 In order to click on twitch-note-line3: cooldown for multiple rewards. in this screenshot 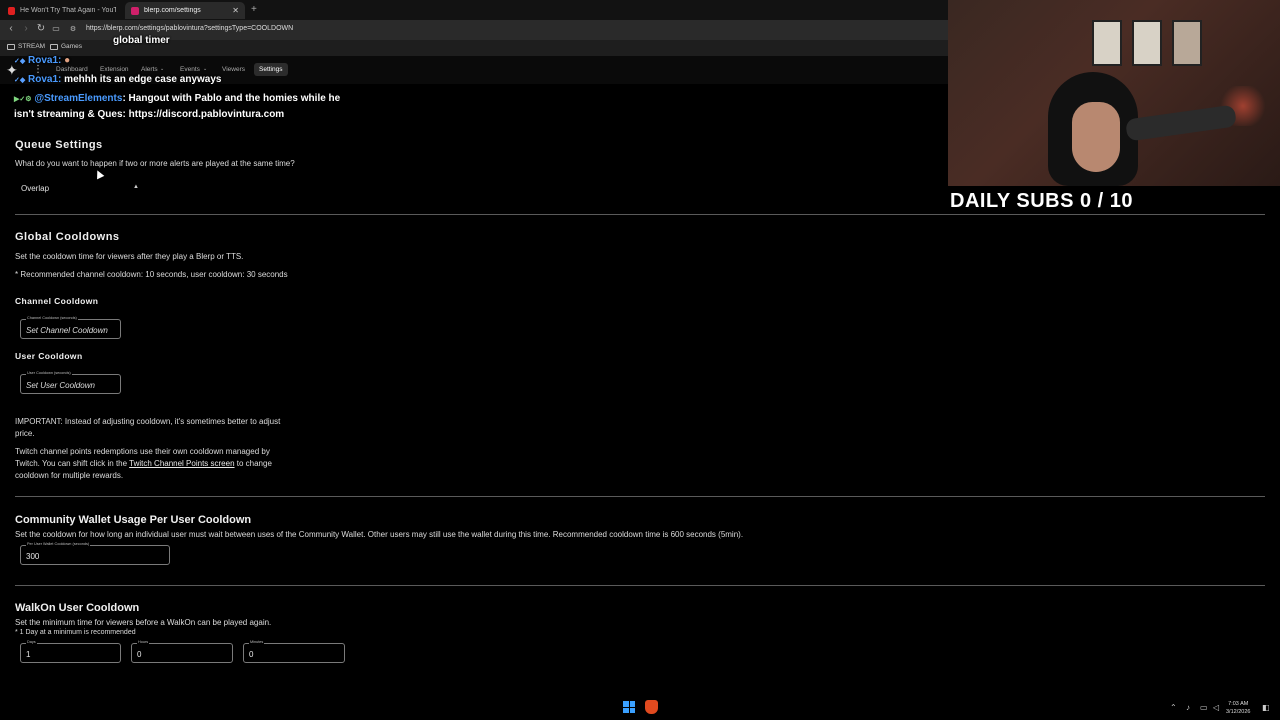, I will do `click(69, 475)`.